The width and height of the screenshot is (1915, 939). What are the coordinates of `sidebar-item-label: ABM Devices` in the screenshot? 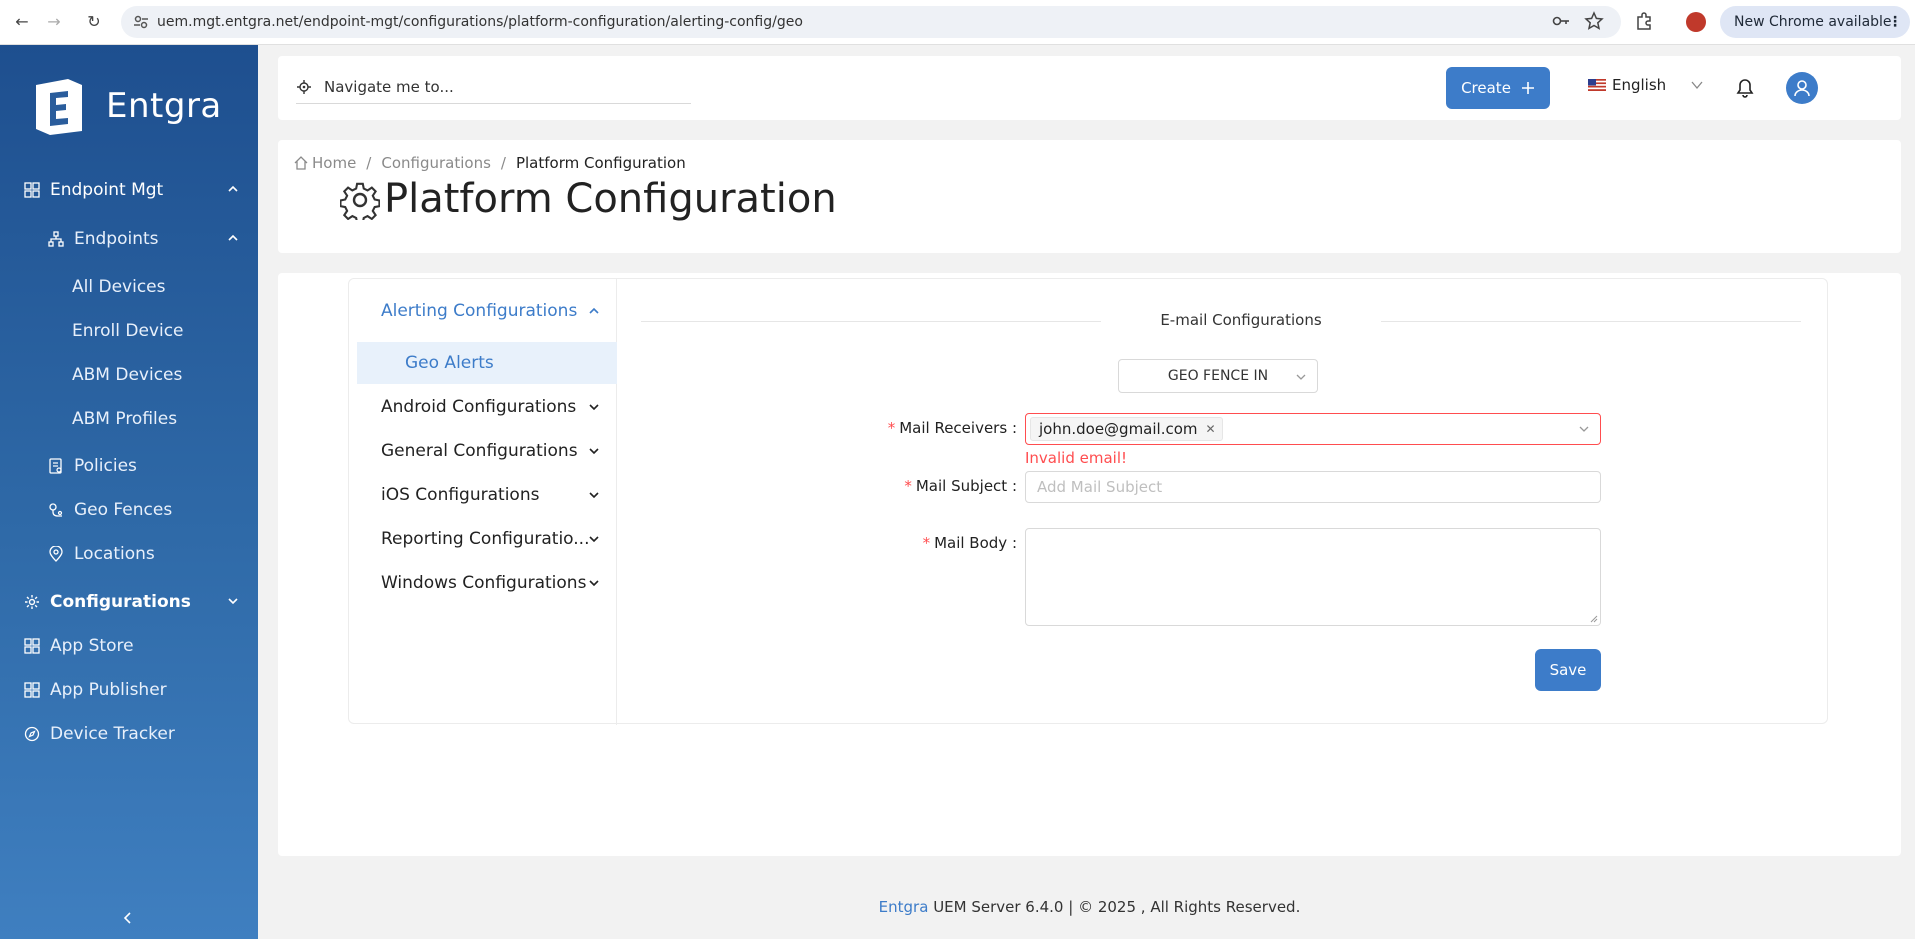 It's located at (127, 375).